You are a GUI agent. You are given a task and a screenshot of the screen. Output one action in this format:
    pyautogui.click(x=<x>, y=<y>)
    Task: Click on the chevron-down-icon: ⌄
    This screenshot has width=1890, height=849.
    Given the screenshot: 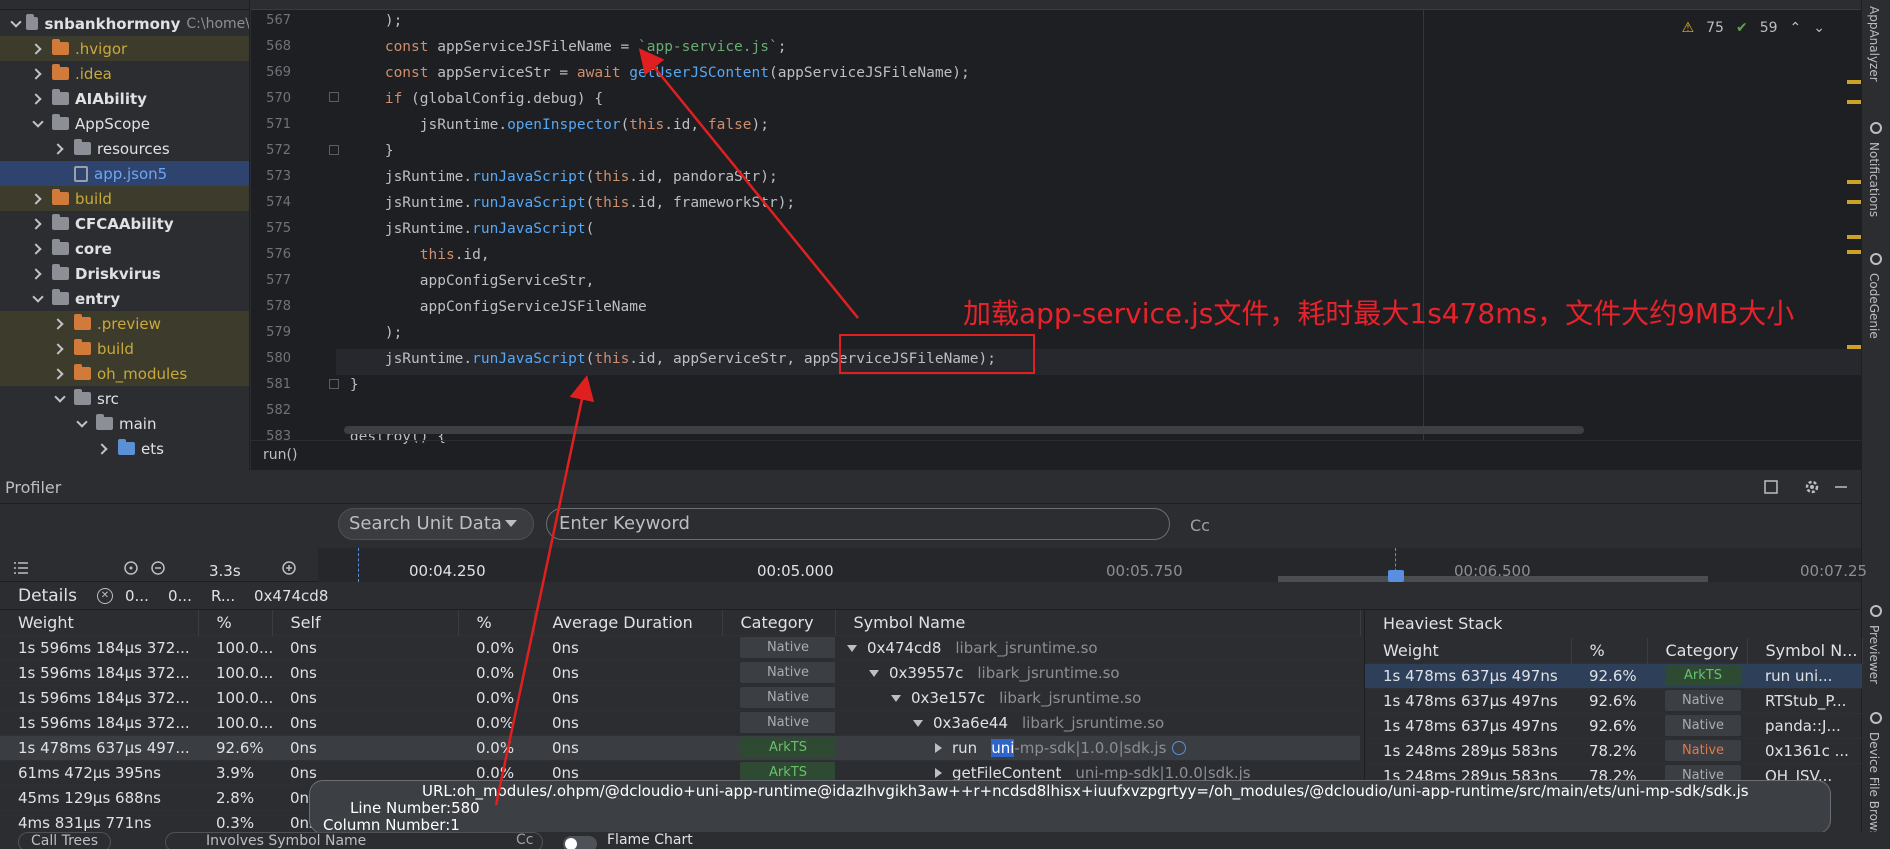 What is the action you would take?
    pyautogui.click(x=1819, y=28)
    